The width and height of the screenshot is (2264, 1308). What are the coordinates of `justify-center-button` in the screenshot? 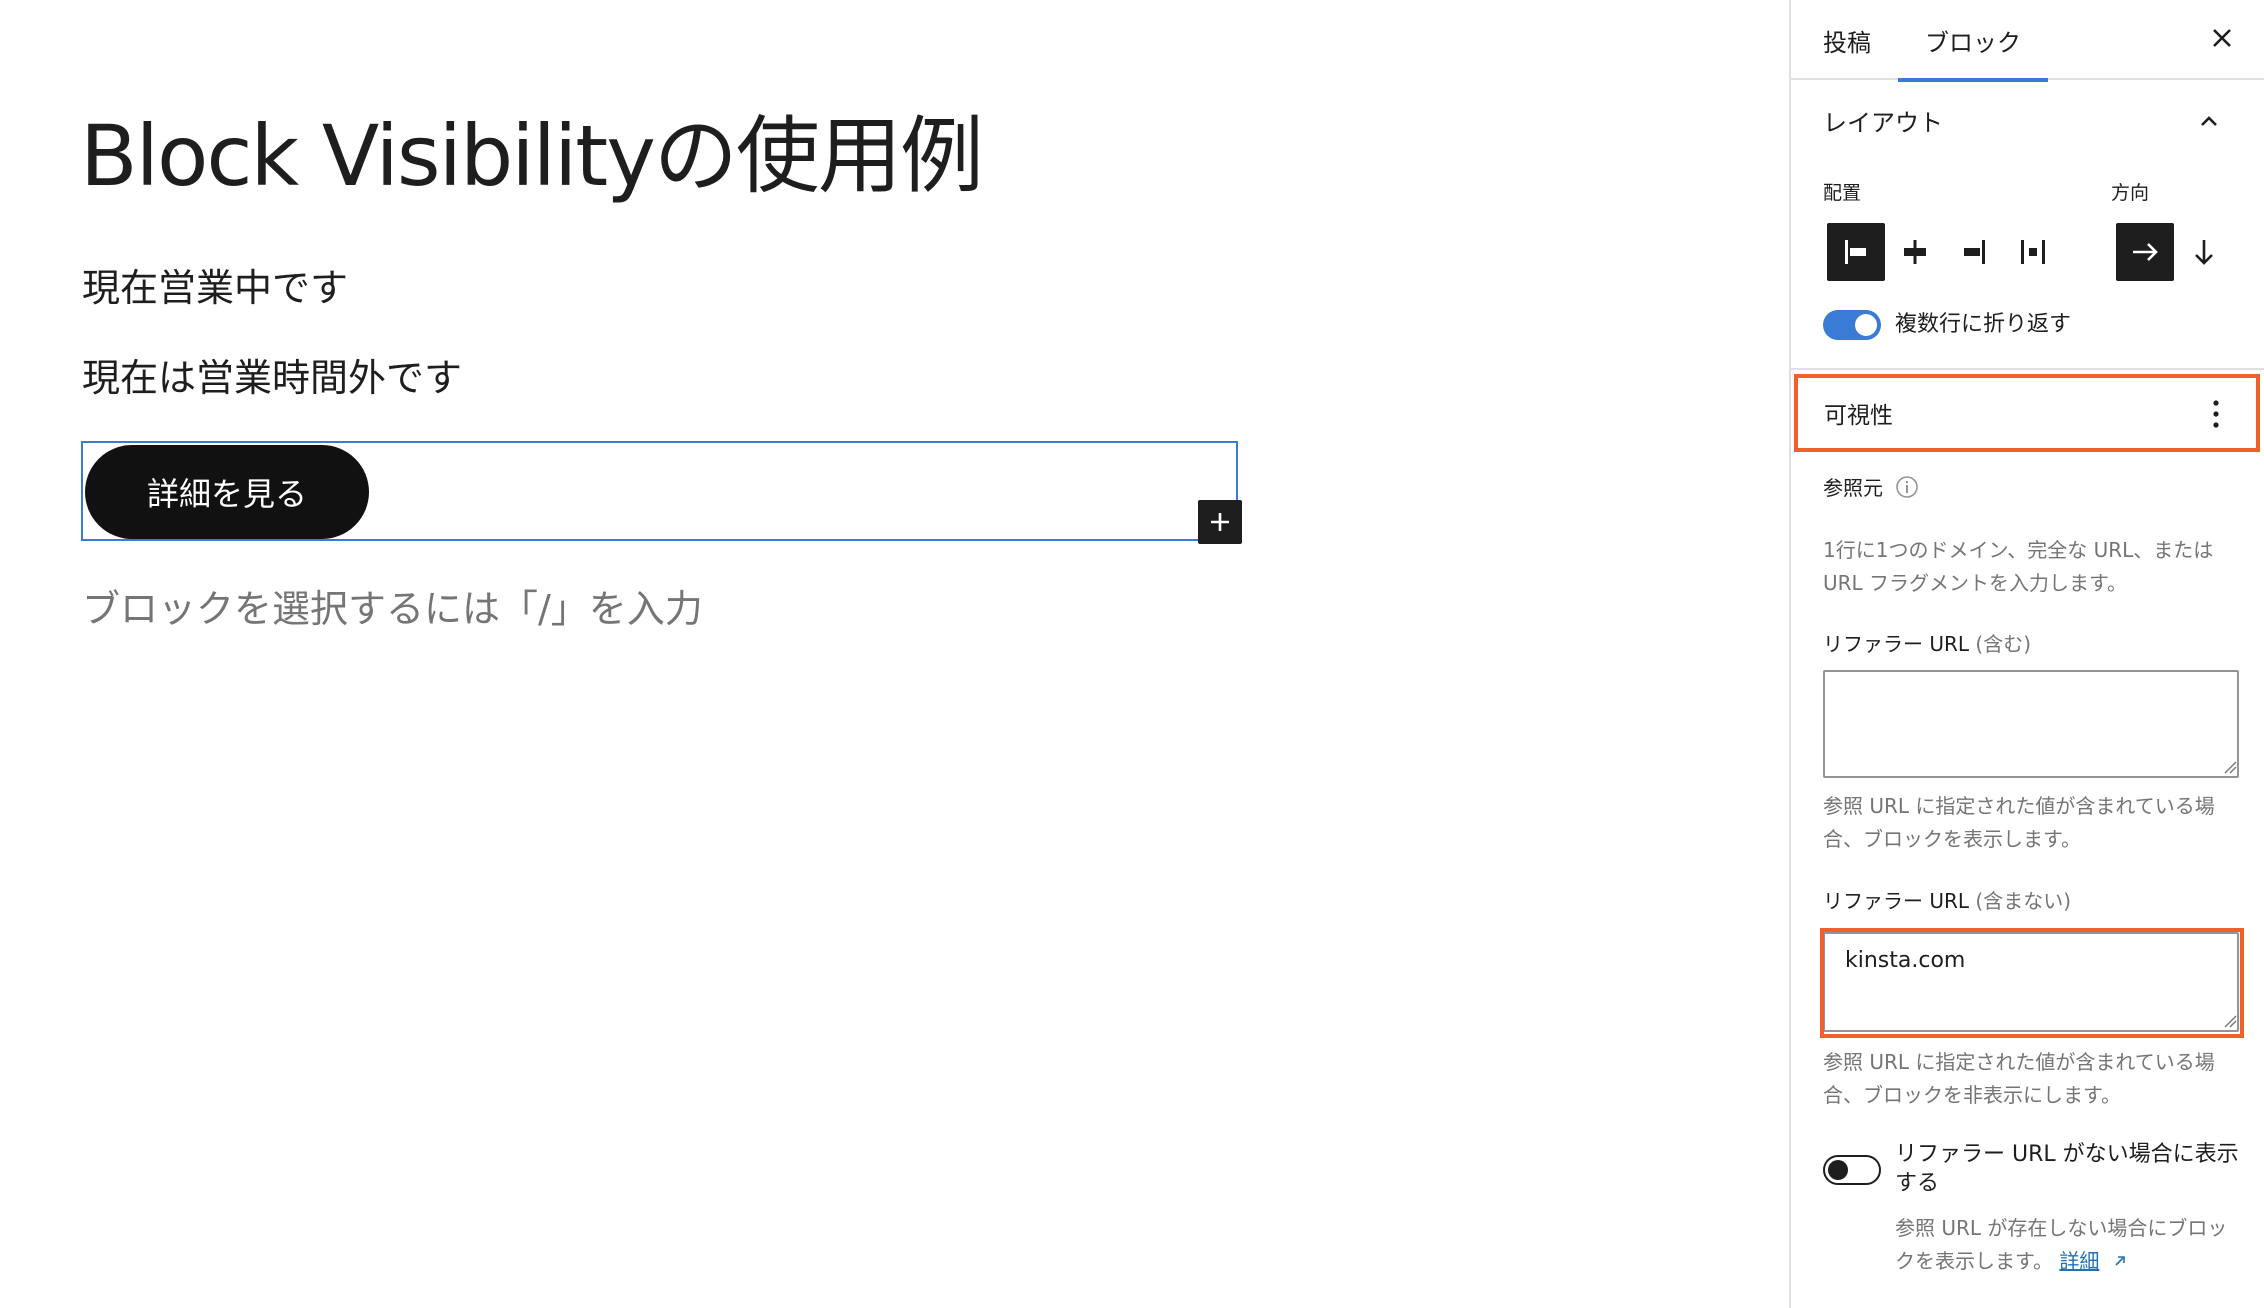 It's located at (1915, 252).